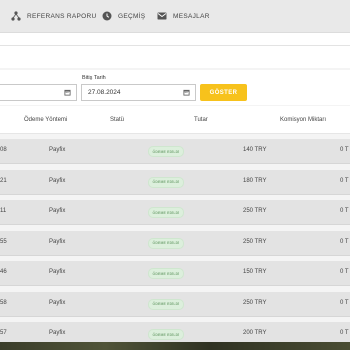  Describe the element at coordinates (138, 92) in the screenshot. I see `end-date-input: 27.08.2024` at that location.